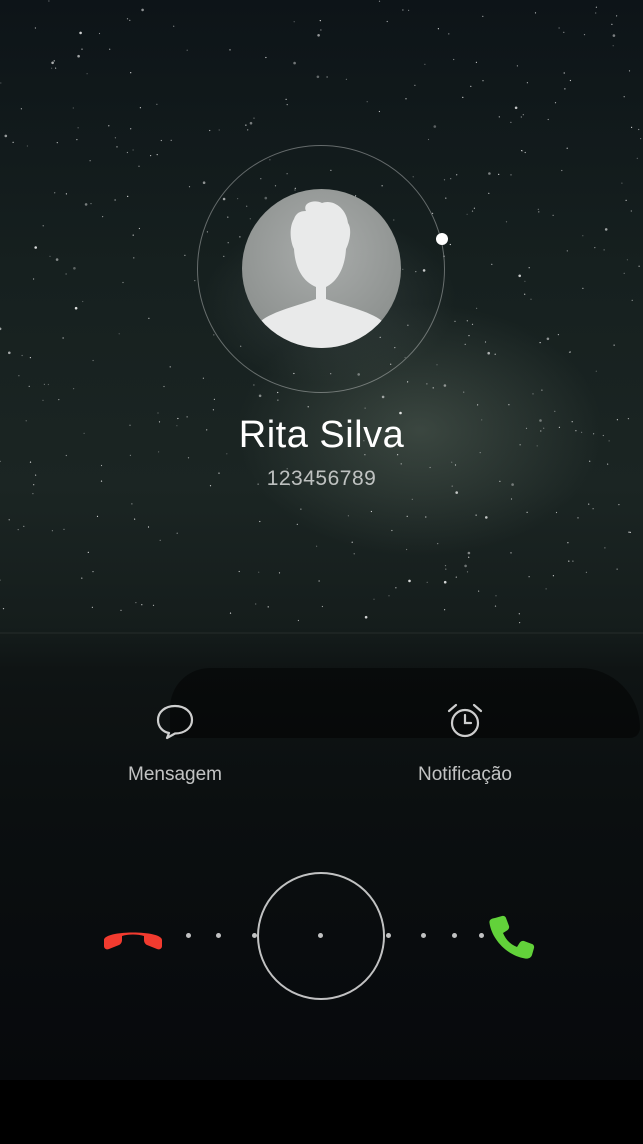  I want to click on notification-button: Notificação, so click(465, 743).